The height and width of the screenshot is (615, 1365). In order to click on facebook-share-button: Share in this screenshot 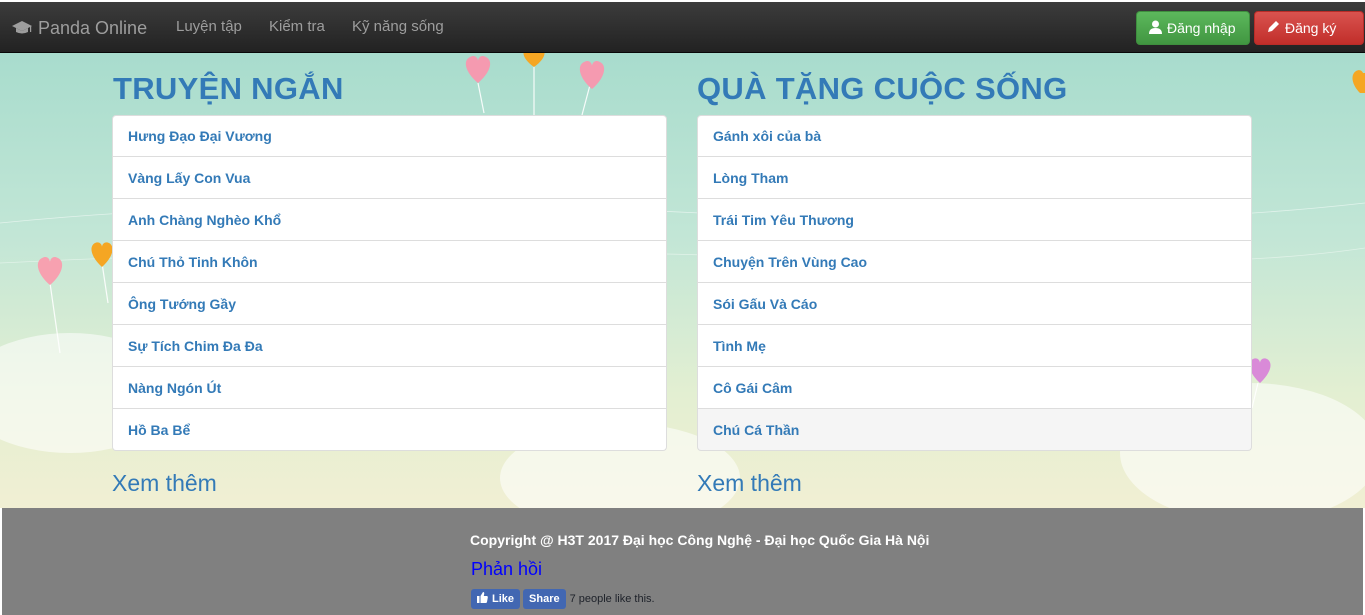, I will do `click(544, 599)`.